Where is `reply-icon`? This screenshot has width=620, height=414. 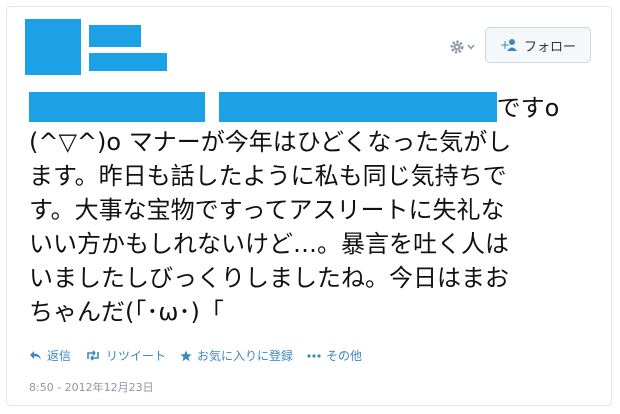 reply-icon is located at coordinates (35, 355).